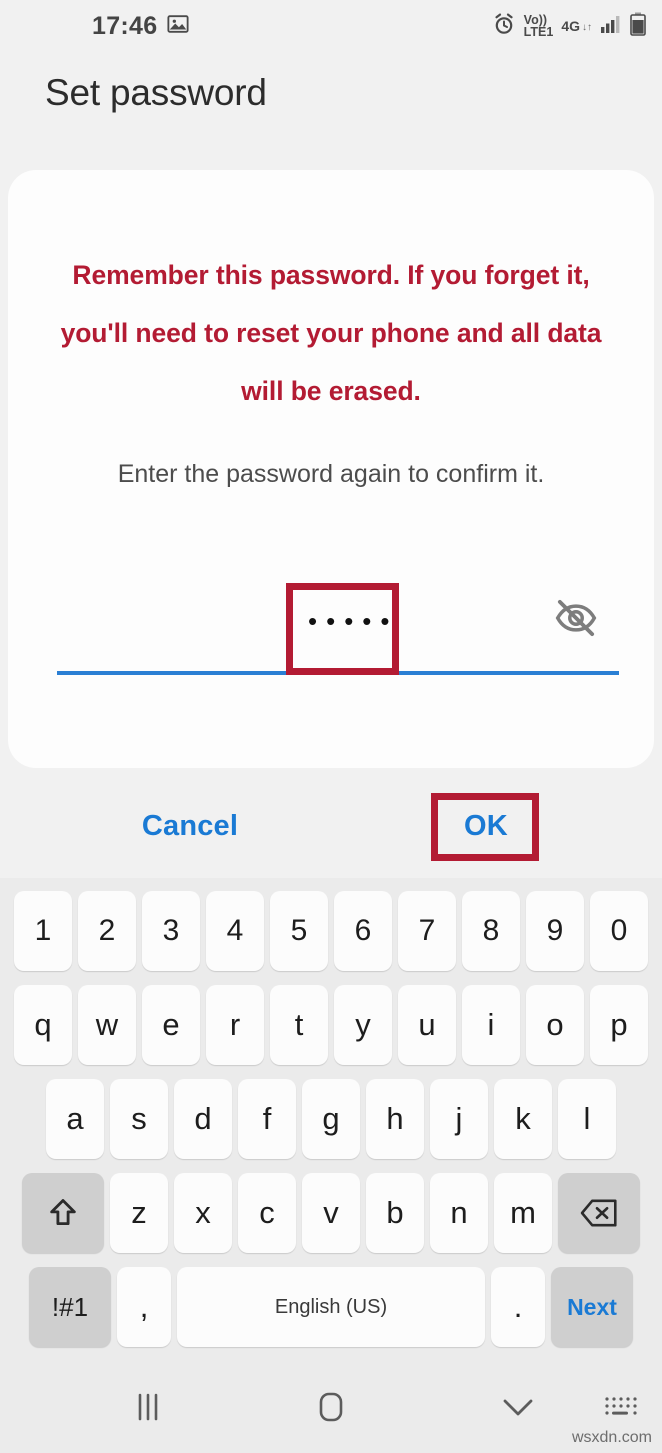  I want to click on backspace-icon, so click(599, 1213).